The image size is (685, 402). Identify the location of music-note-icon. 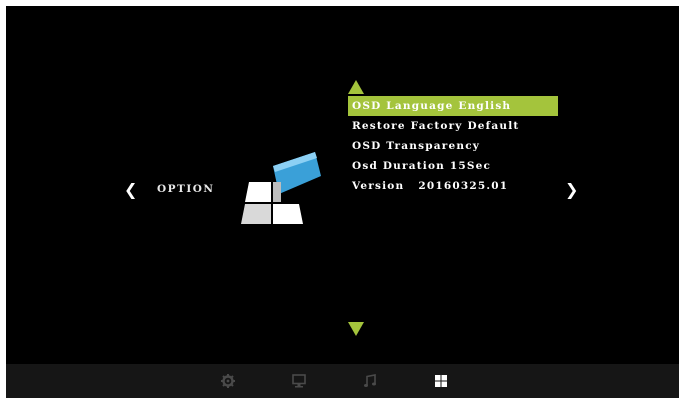
(370, 381).